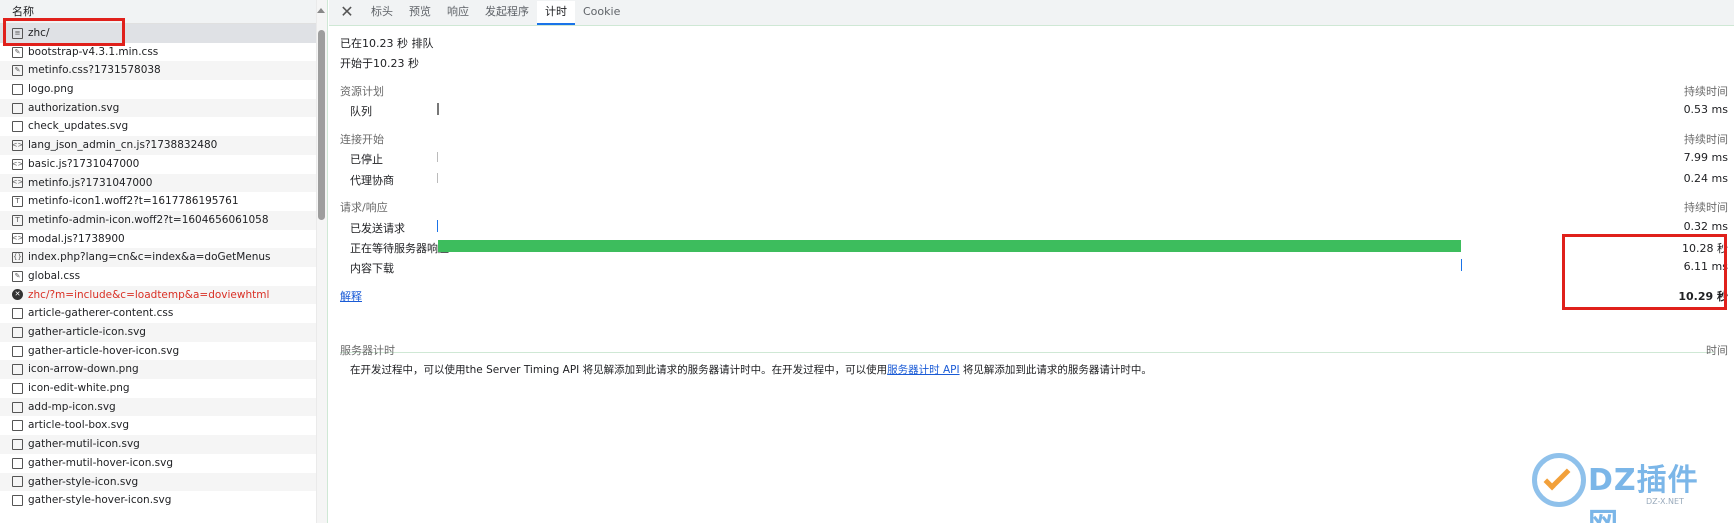  What do you see at coordinates (83, 481) in the screenshot?
I see `request-name: gather-style-icon.svg` at bounding box center [83, 481].